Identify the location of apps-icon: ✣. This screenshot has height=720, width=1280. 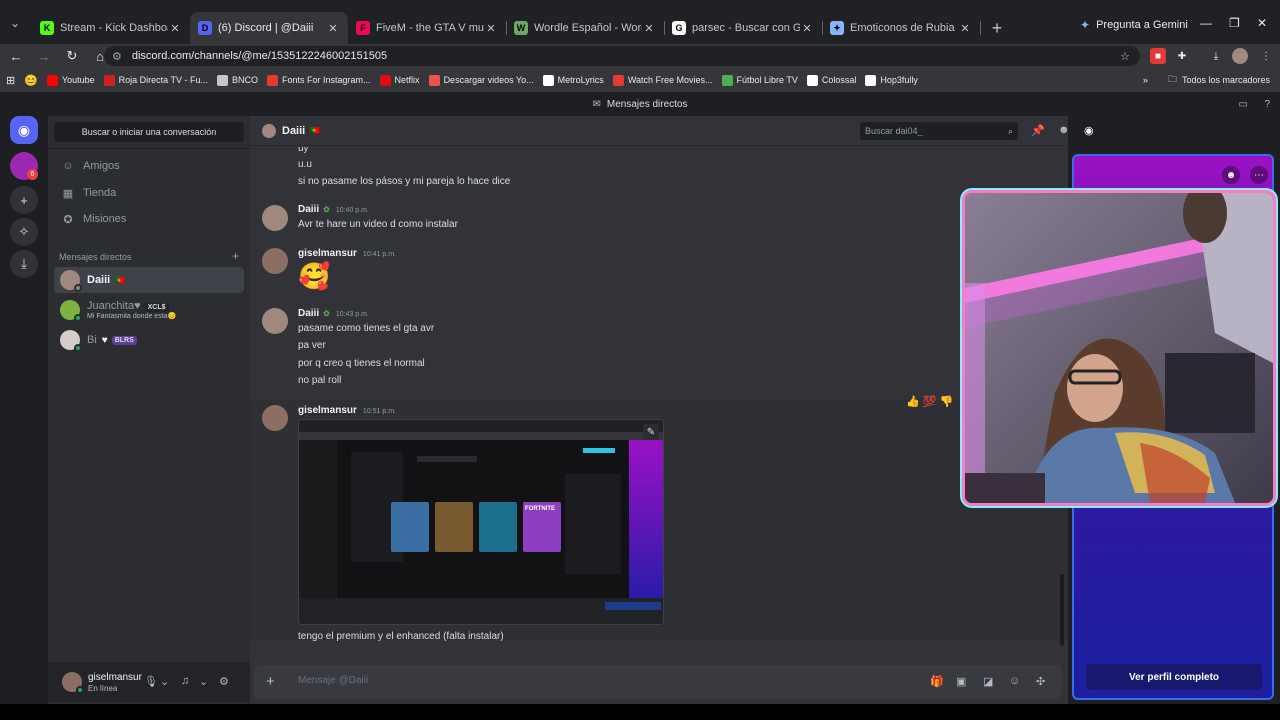
(1040, 681).